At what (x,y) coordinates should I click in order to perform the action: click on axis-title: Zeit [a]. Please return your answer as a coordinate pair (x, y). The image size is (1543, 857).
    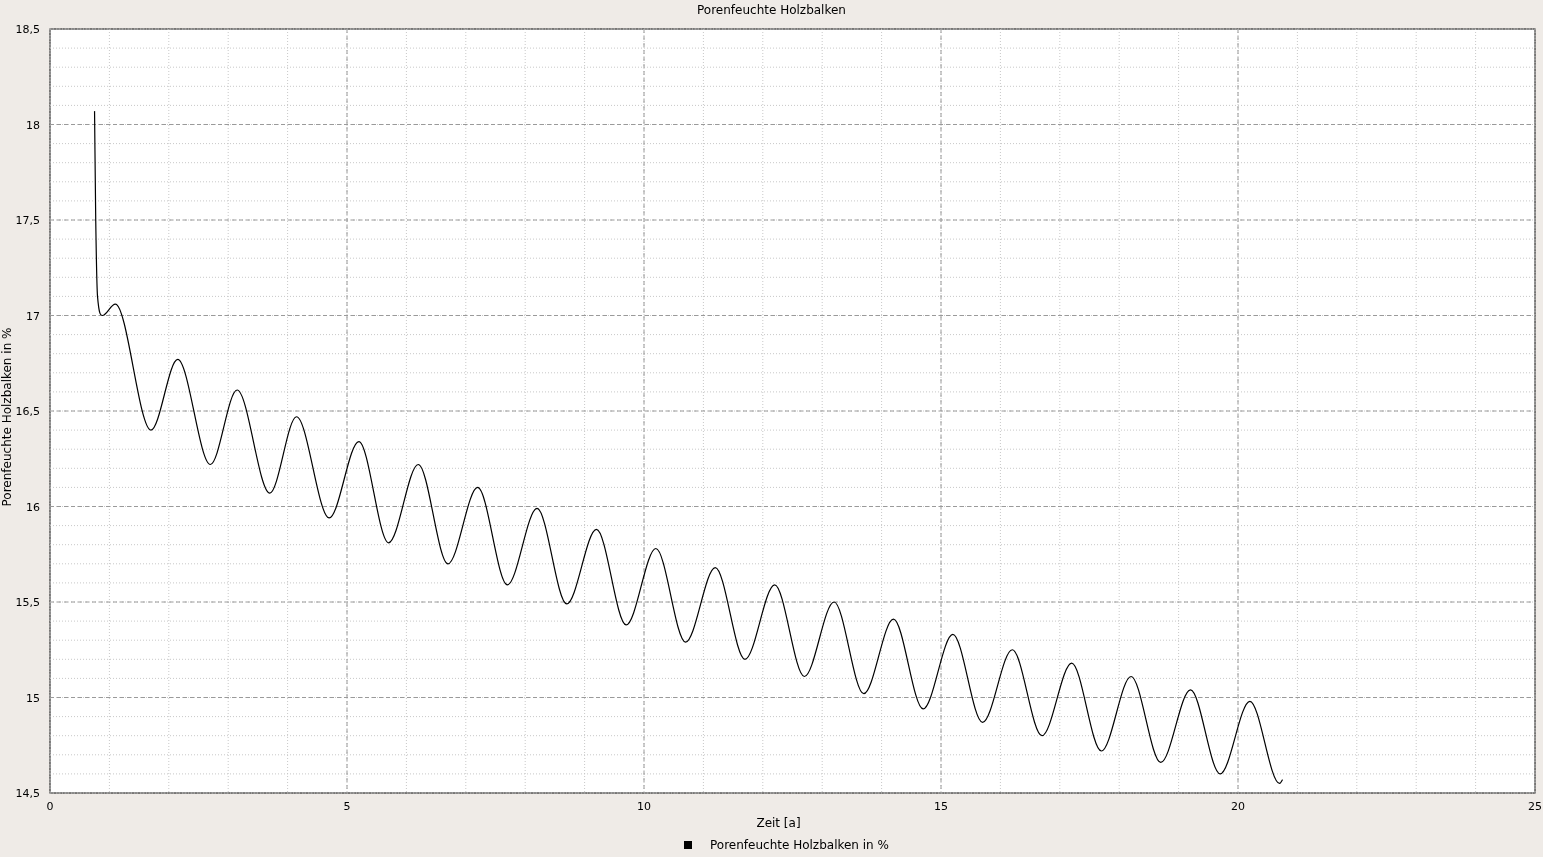
    Looking at the image, I should click on (778, 823).